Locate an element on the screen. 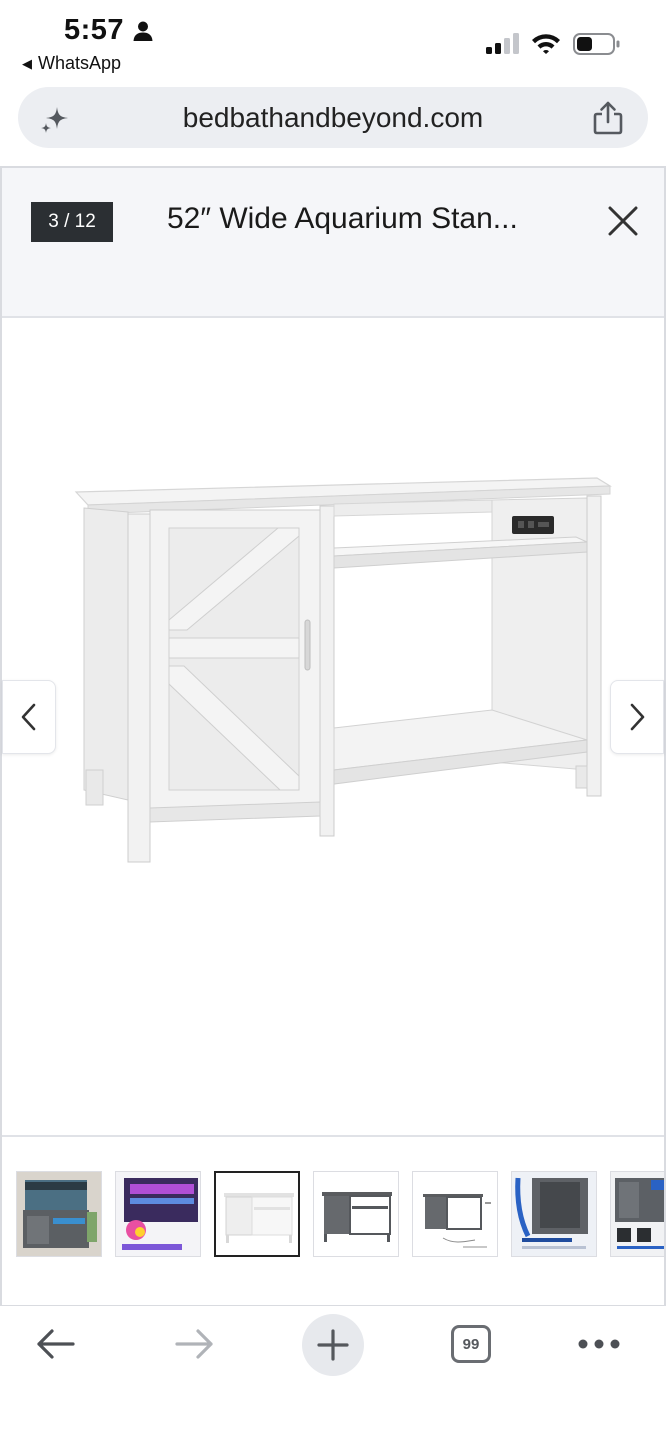  browser-toolbar: 99 is located at coordinates (333, 1373).